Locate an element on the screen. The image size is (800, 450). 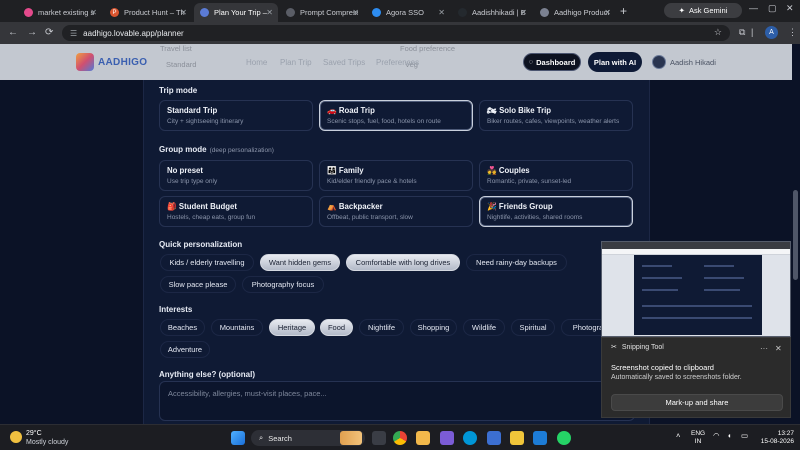
tray-chevron-icon: ˄ is located at coordinates (678, 435).